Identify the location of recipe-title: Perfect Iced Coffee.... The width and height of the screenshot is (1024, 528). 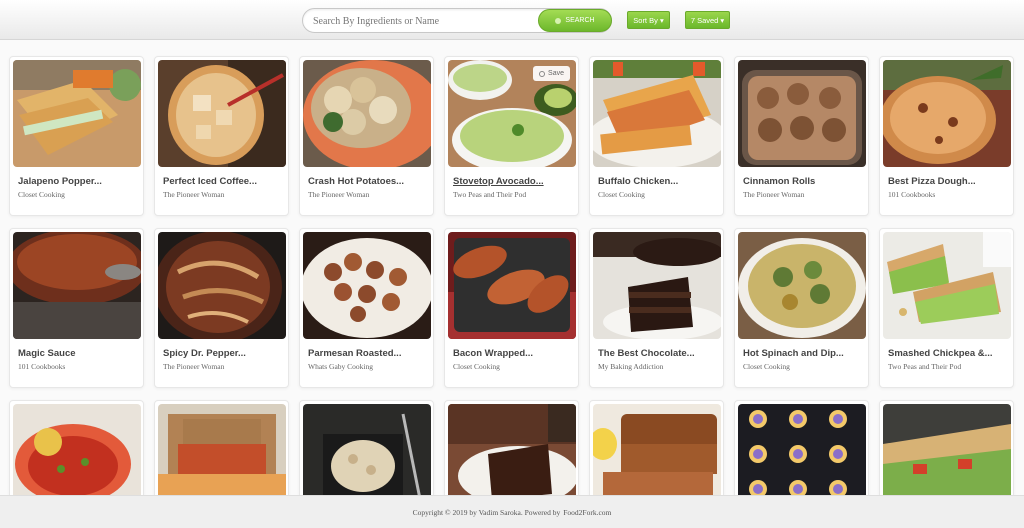
(224, 181).